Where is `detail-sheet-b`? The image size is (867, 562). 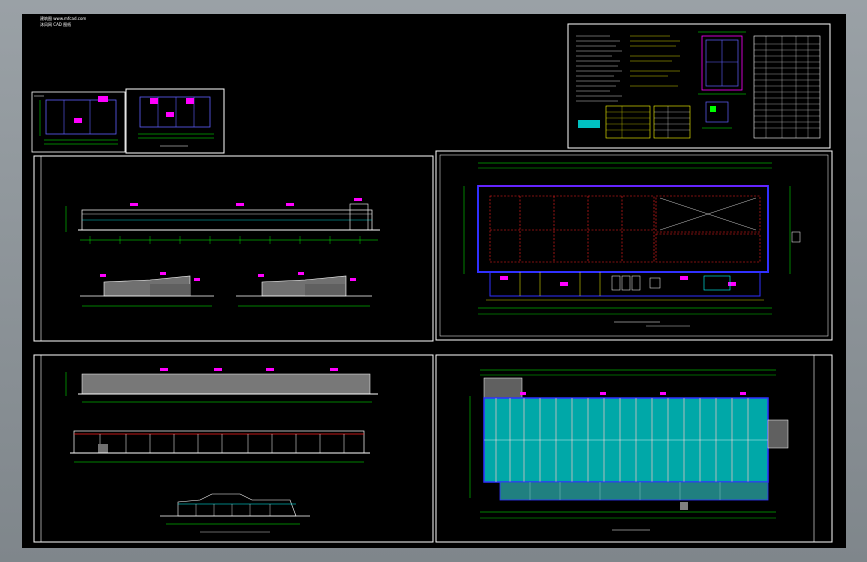 detail-sheet-b is located at coordinates (175, 121).